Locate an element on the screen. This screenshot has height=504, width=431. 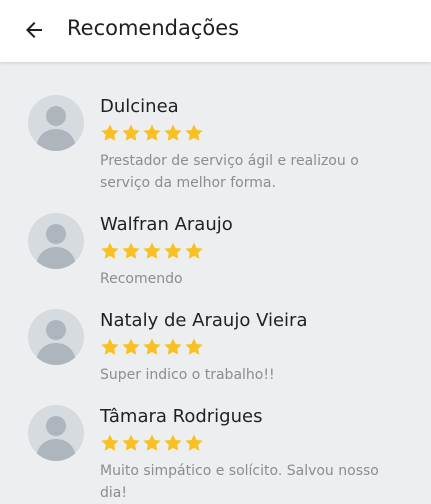
page-title: Recomendações is located at coordinates (153, 28).